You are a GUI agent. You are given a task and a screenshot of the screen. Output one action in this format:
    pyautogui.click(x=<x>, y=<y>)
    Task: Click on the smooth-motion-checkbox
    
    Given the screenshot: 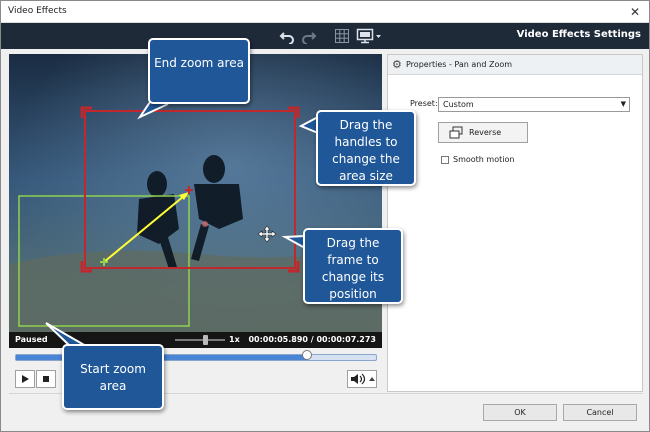 What is the action you would take?
    pyautogui.click(x=445, y=160)
    